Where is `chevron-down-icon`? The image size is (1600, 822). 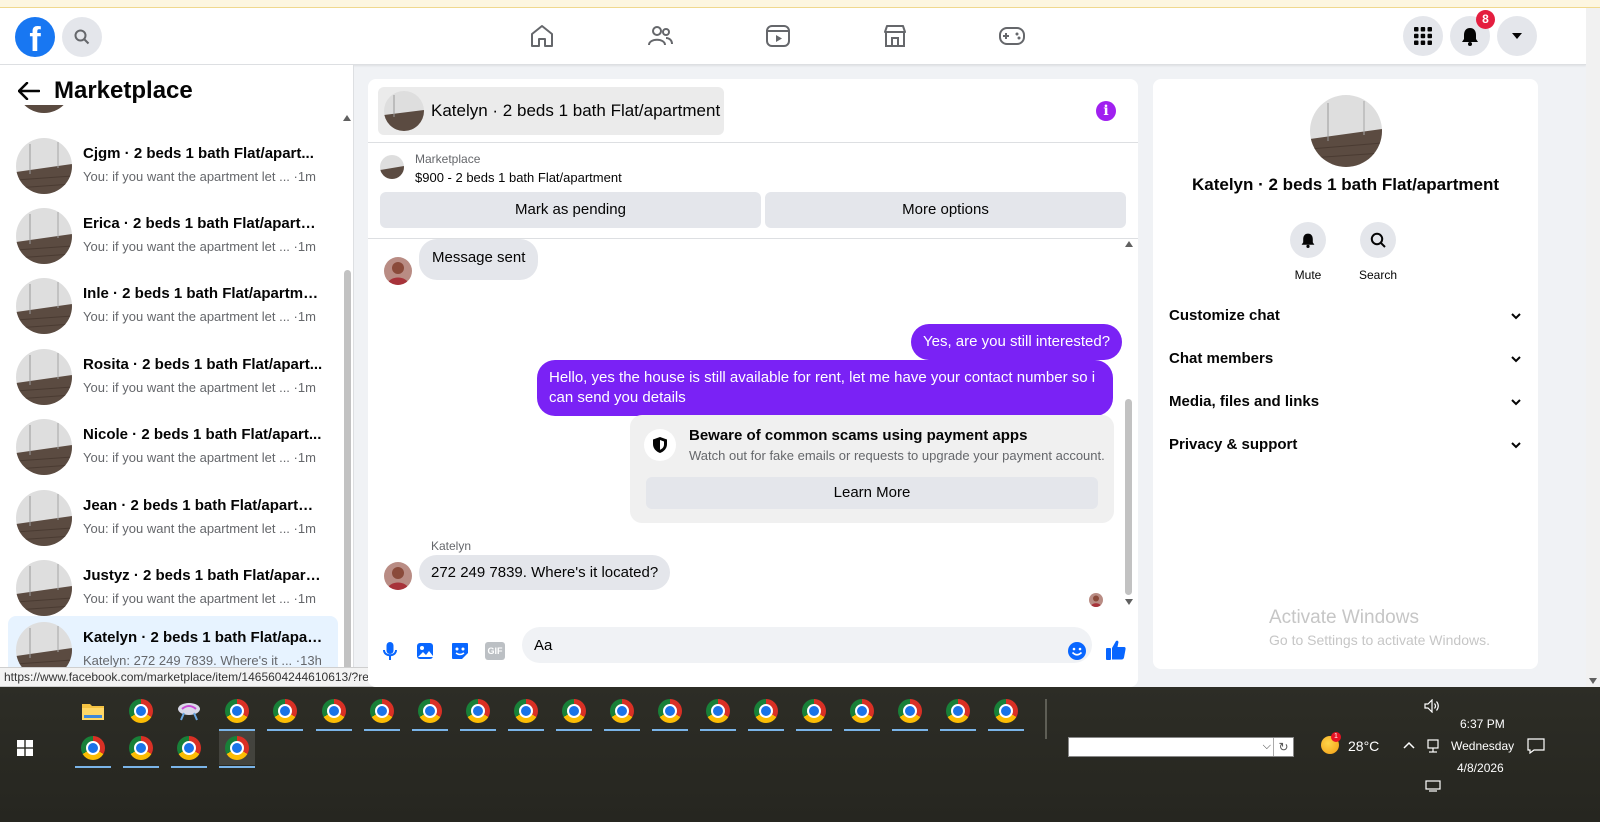
chevron-down-icon is located at coordinates (1516, 316).